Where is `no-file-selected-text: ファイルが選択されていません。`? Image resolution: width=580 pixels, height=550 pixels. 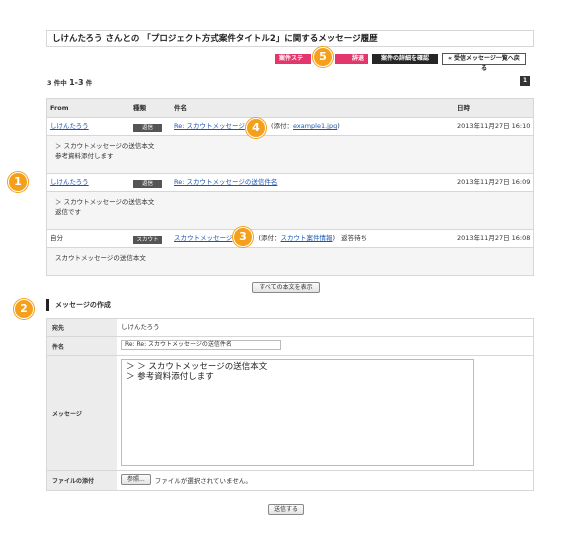 no-file-selected-text: ファイルが選択されていません。 is located at coordinates (203, 480).